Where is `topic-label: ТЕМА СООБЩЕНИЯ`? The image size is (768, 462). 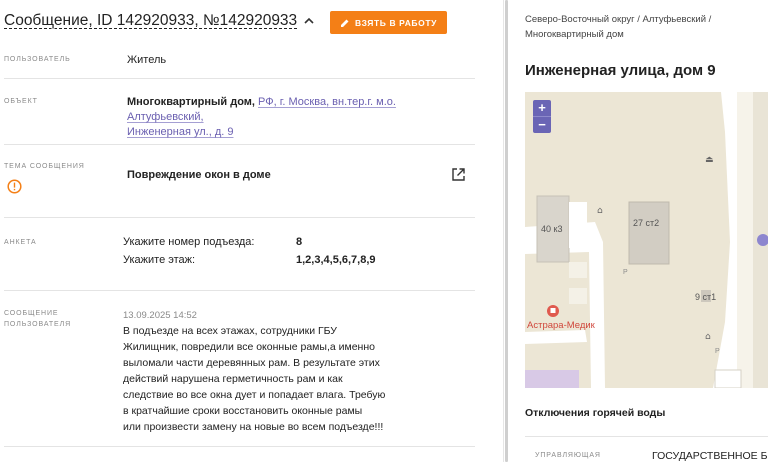 topic-label: ТЕМА СООБЩЕНИЯ is located at coordinates (44, 166).